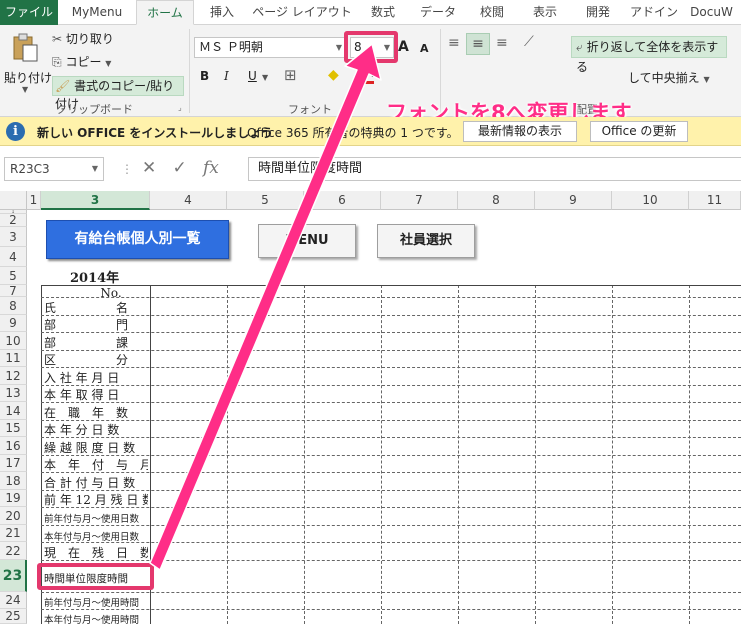 The image size is (741, 624). I want to click on row-header: 19, so click(13, 498).